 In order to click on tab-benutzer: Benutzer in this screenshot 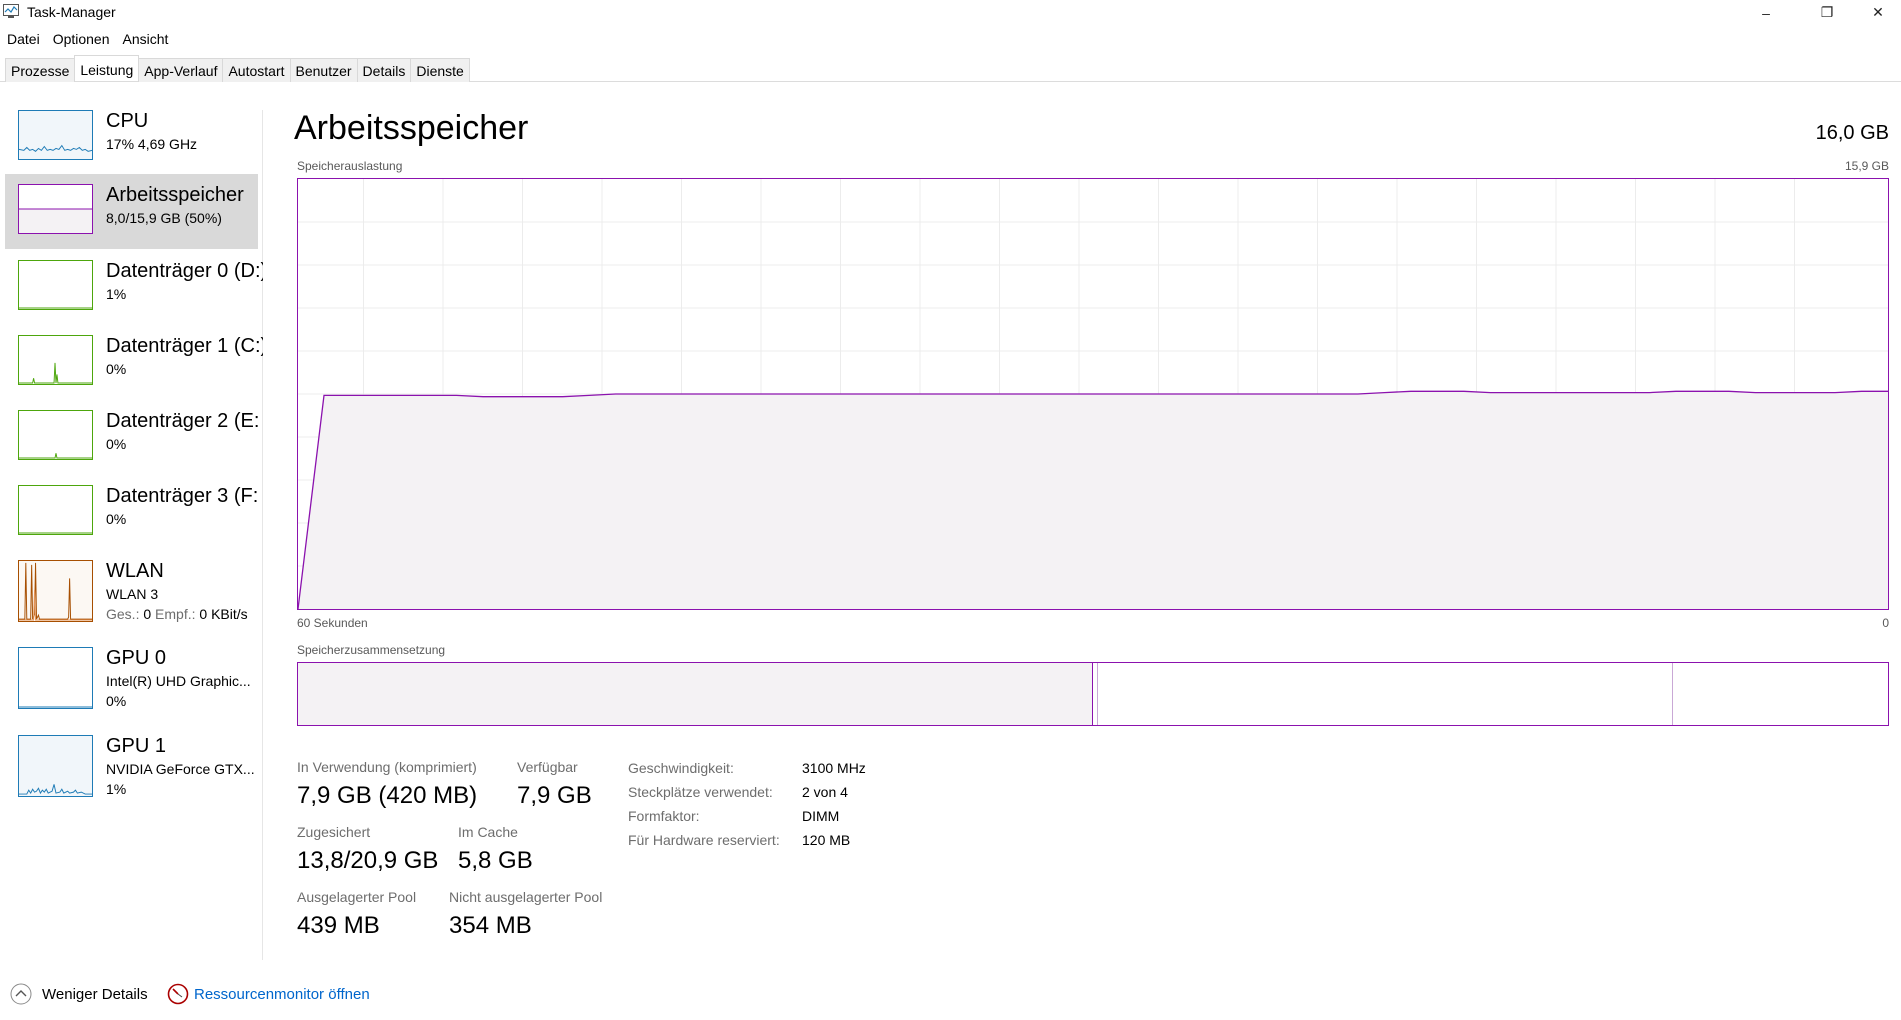, I will do `click(323, 70)`.